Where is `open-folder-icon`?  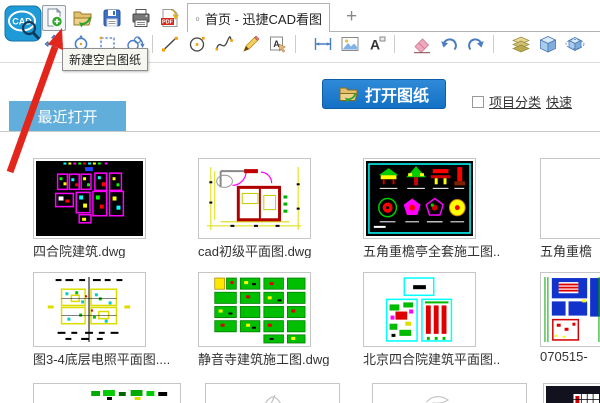
open-folder-icon is located at coordinates (82, 19).